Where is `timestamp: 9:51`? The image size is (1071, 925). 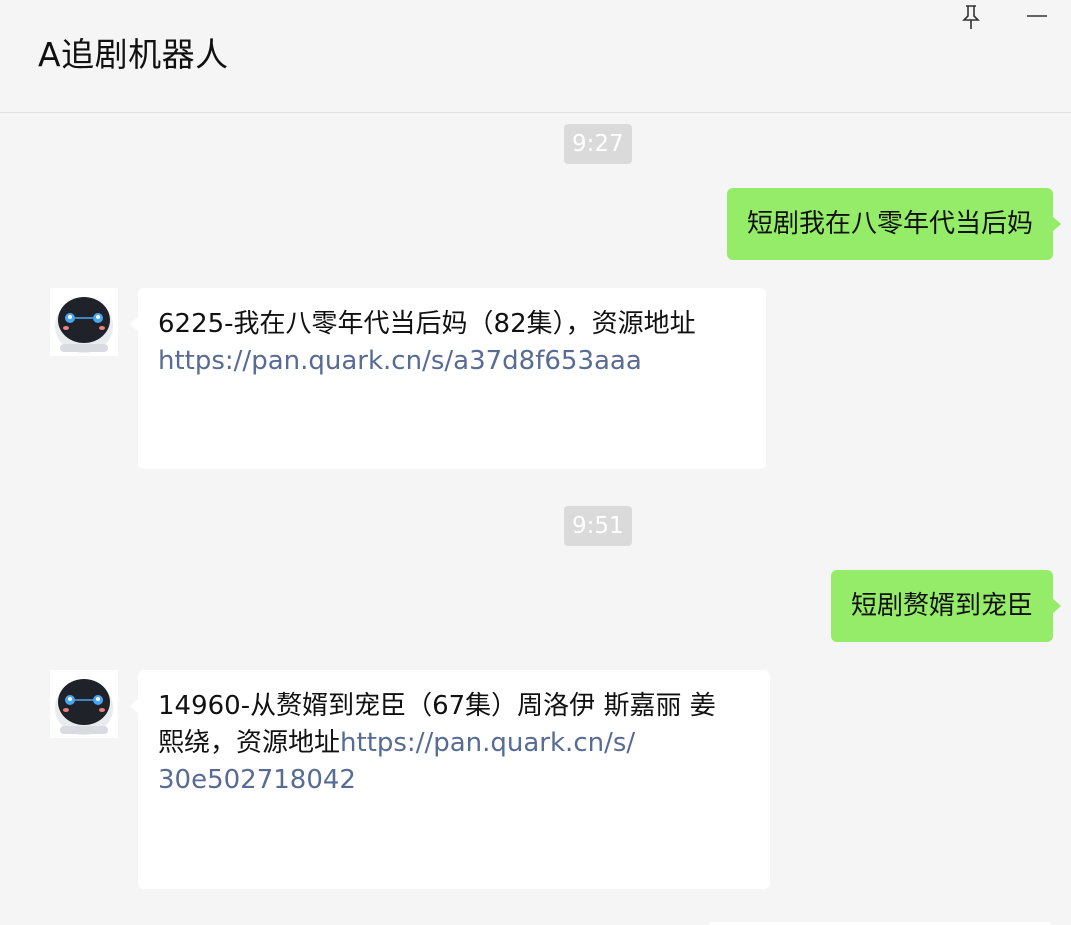 timestamp: 9:51 is located at coordinates (598, 526).